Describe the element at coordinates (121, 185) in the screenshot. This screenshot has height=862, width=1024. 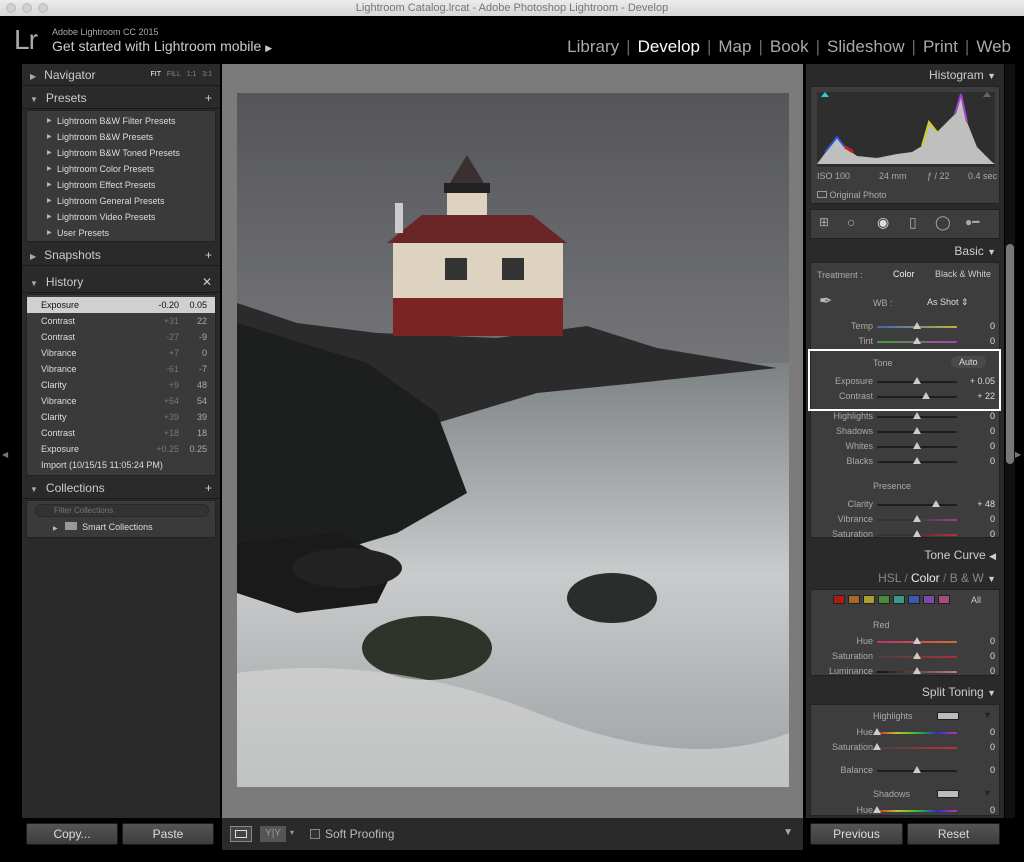
I see `preset-folder: Lightroom Effect Presets` at that location.